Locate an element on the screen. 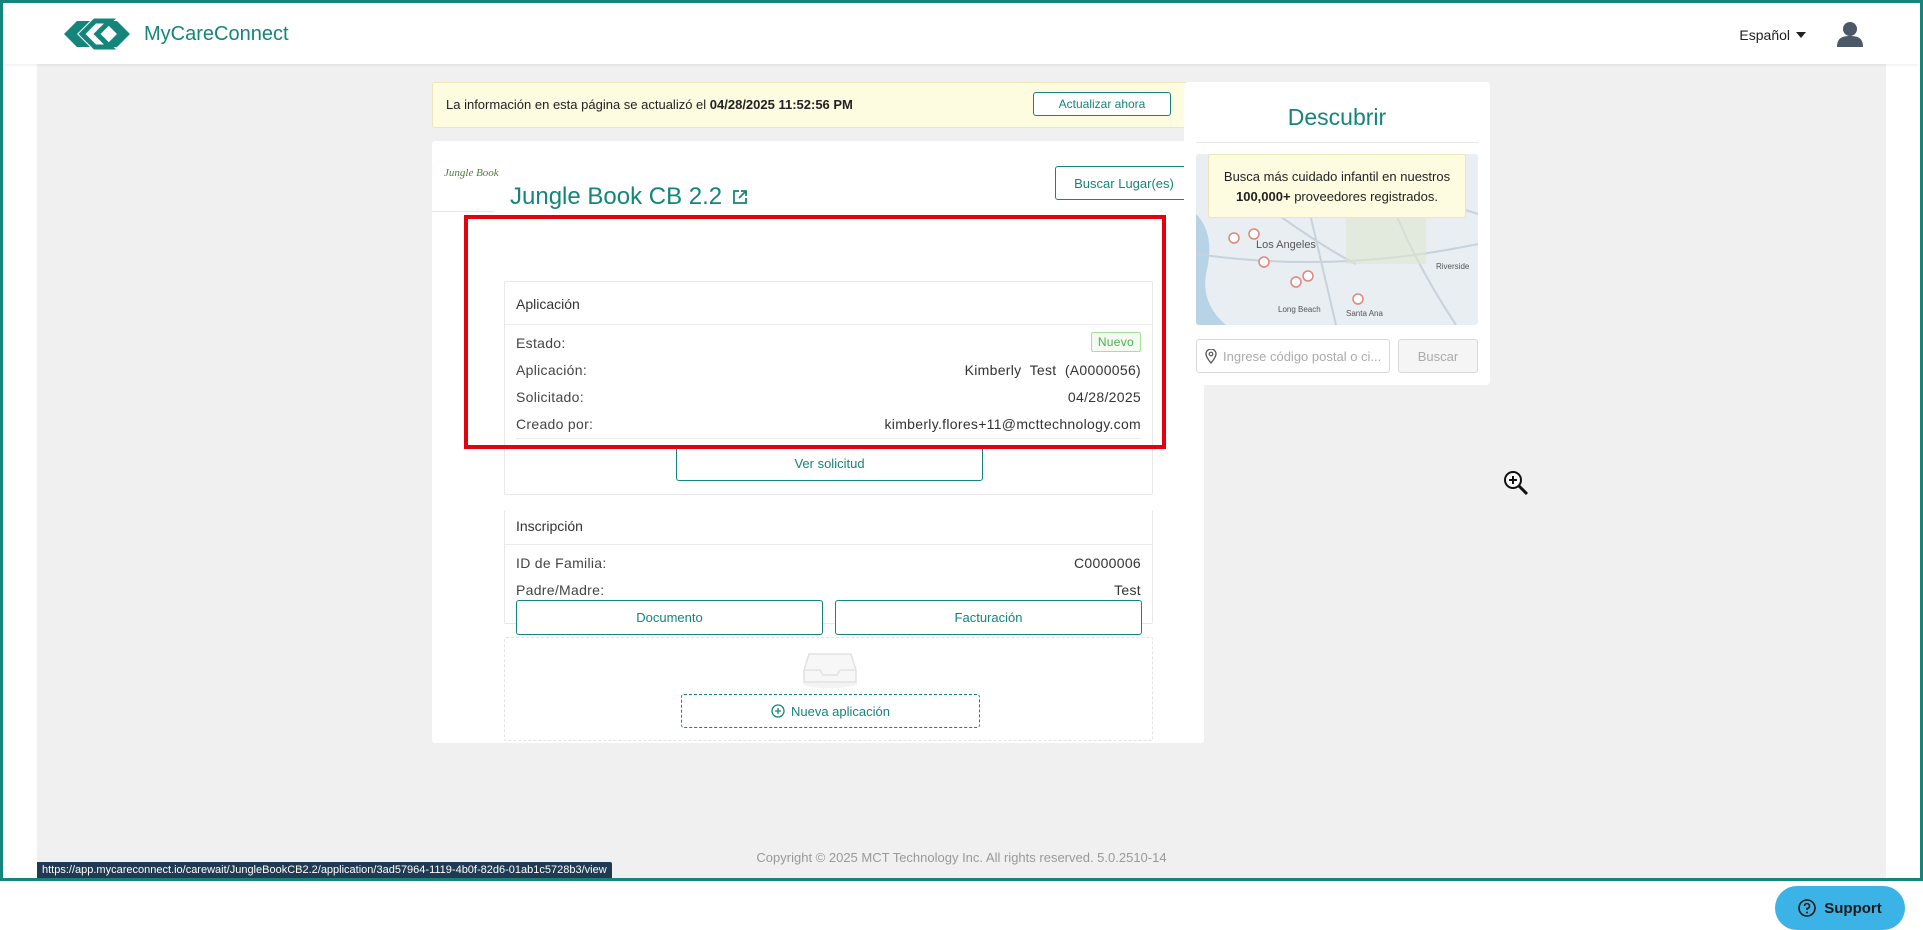 This screenshot has width=1923, height=930. user-menu is located at coordinates (1850, 36).